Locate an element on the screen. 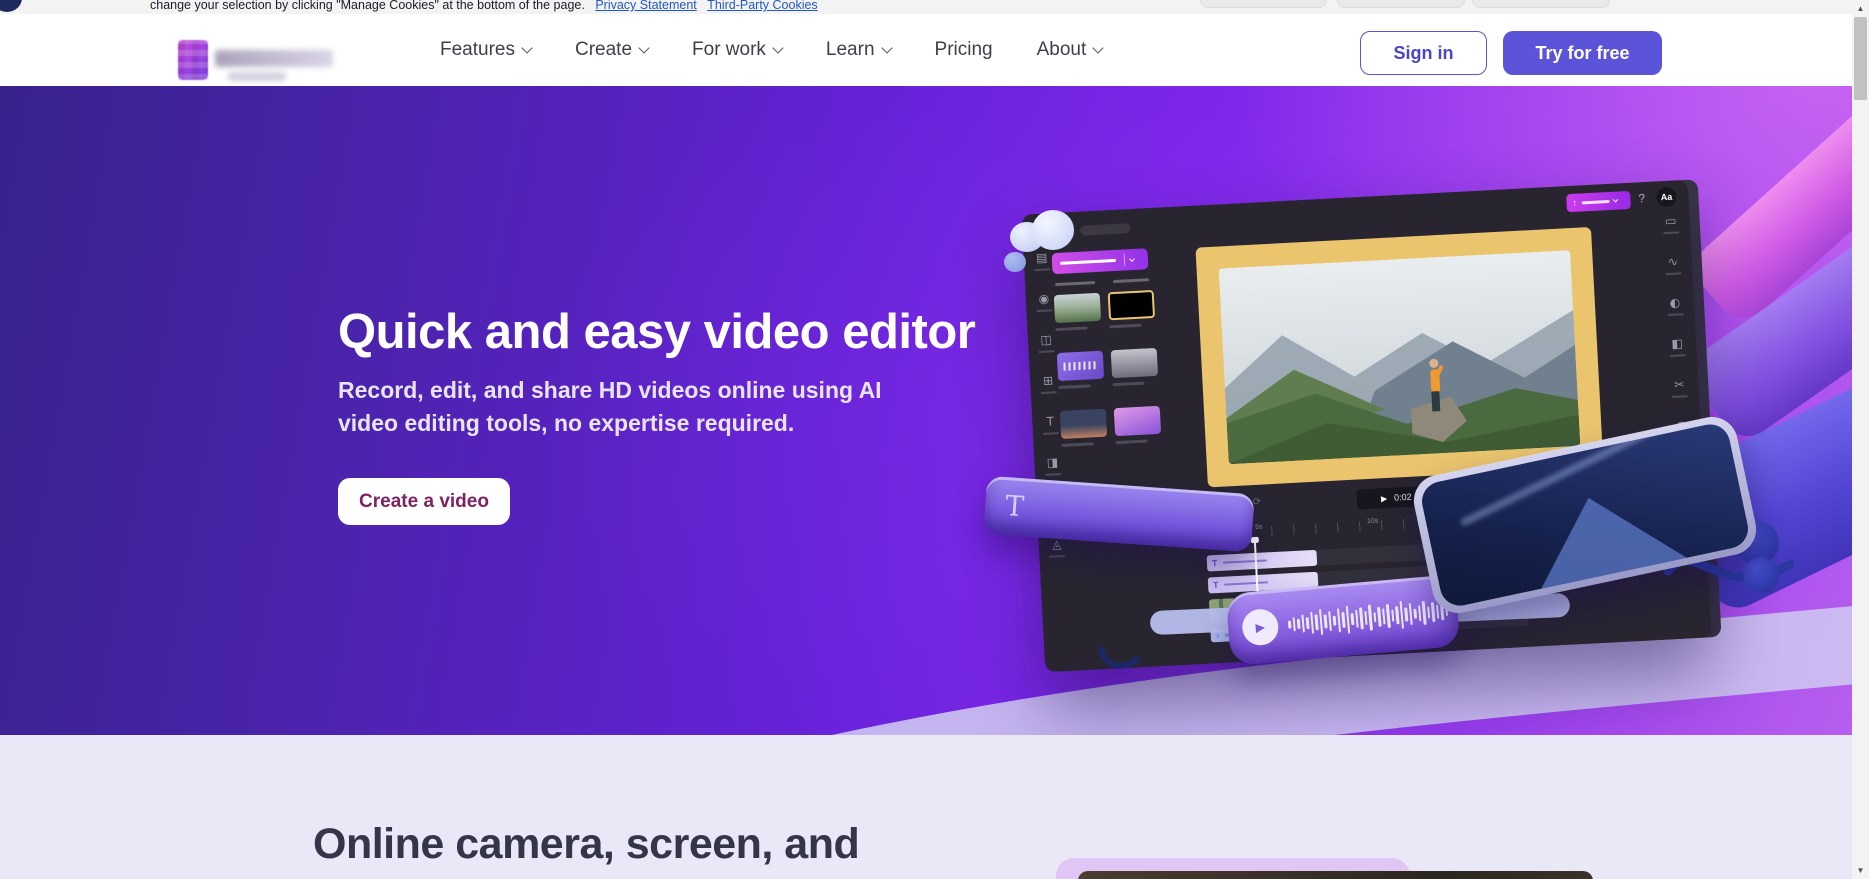  preview-canvas is located at coordinates (1399, 357).